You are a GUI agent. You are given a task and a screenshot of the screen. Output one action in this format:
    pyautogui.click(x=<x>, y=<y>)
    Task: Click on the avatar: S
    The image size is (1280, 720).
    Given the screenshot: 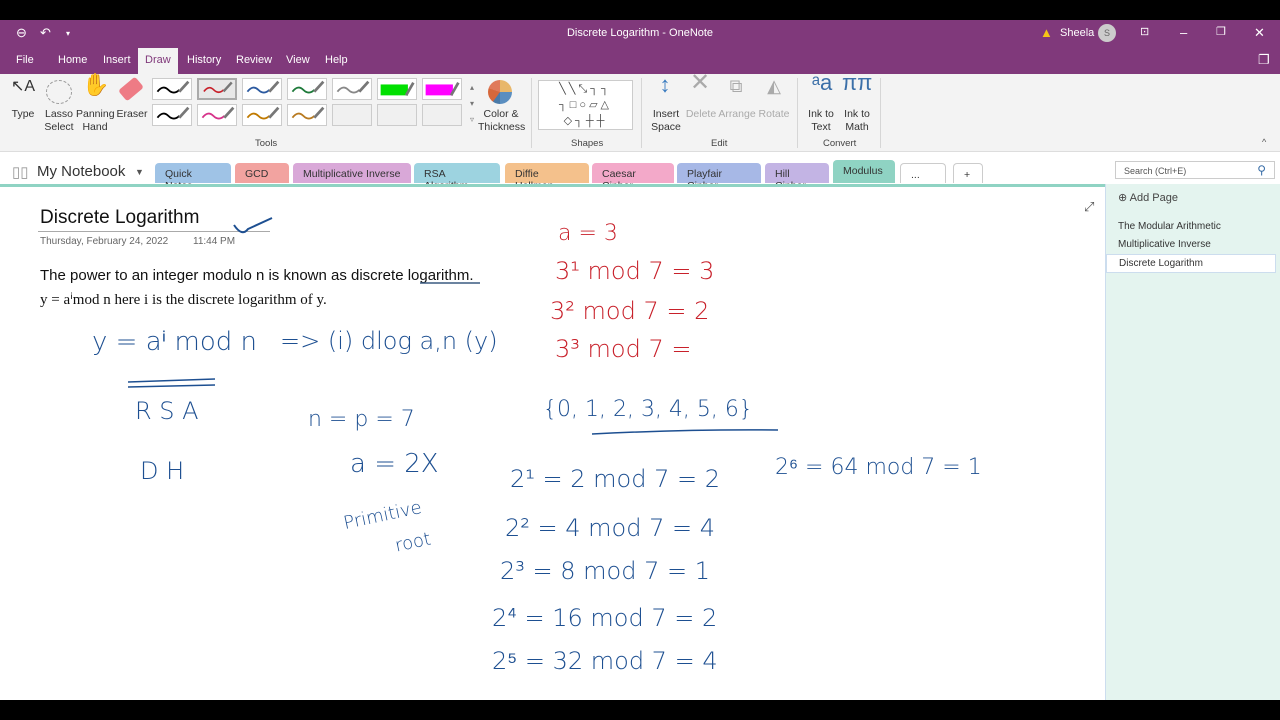 What is the action you would take?
    pyautogui.click(x=1107, y=33)
    